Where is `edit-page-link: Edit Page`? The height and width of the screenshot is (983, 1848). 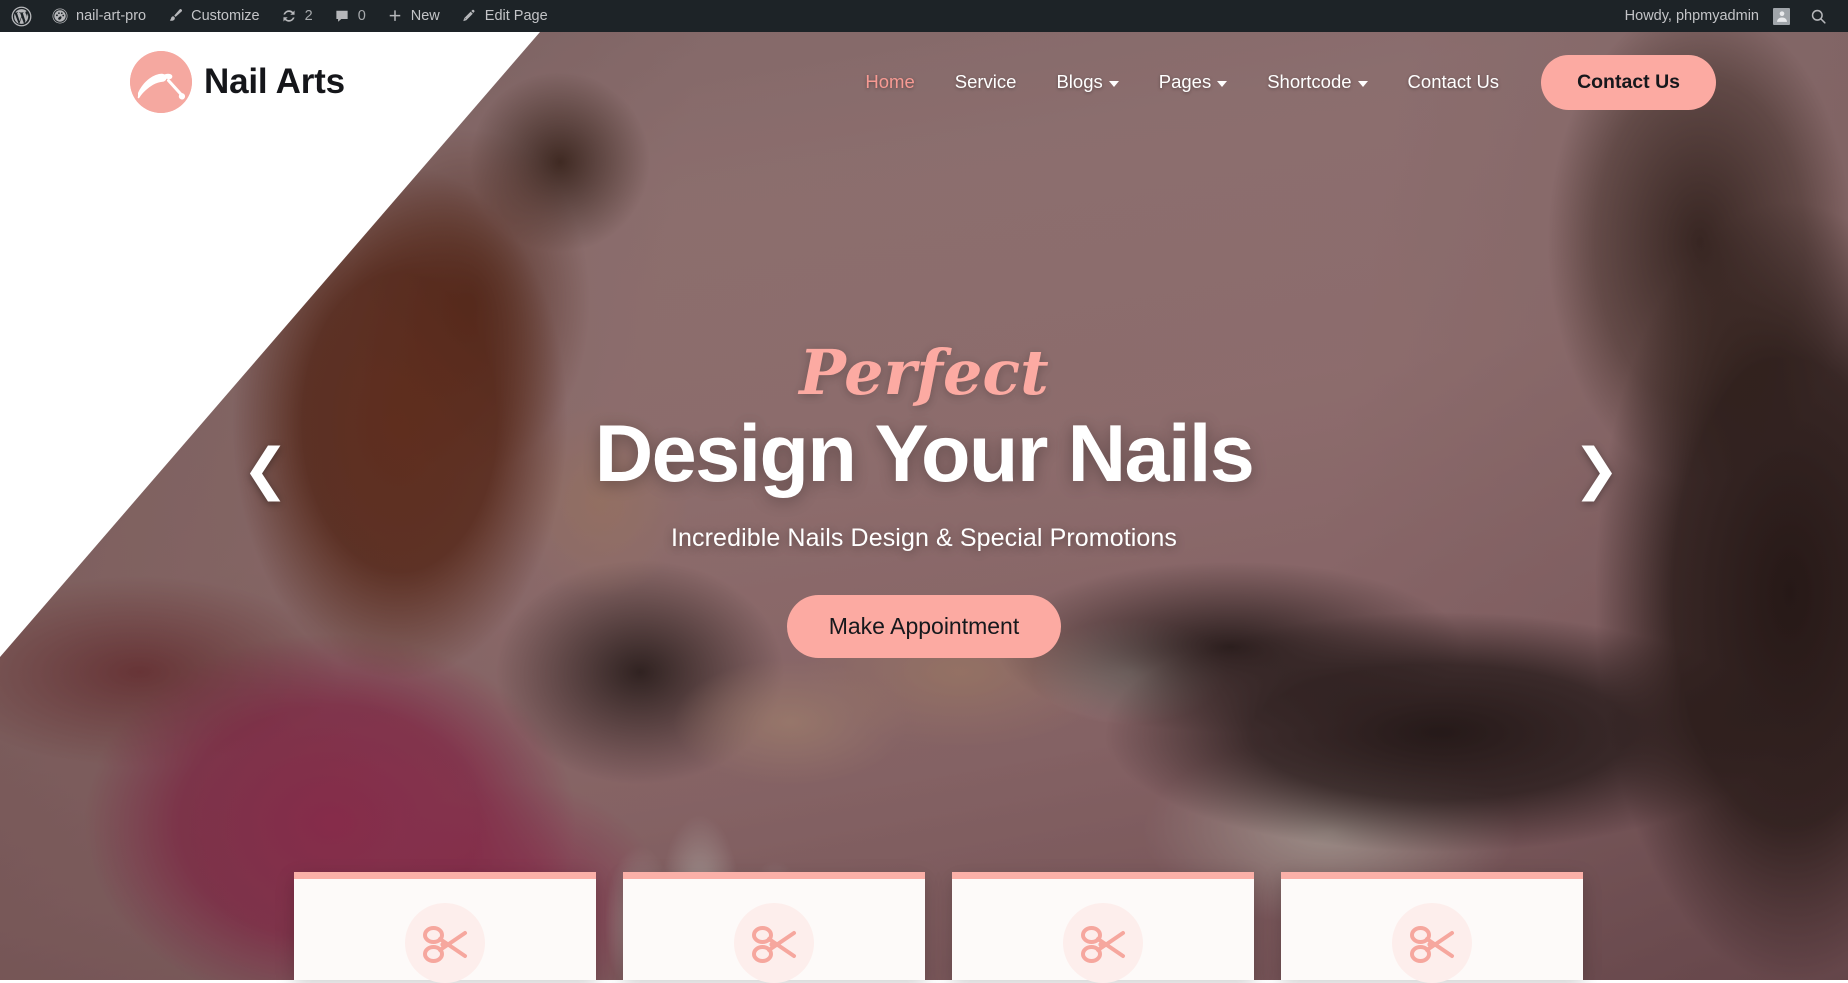
edit-page-link: Edit Page is located at coordinates (504, 16).